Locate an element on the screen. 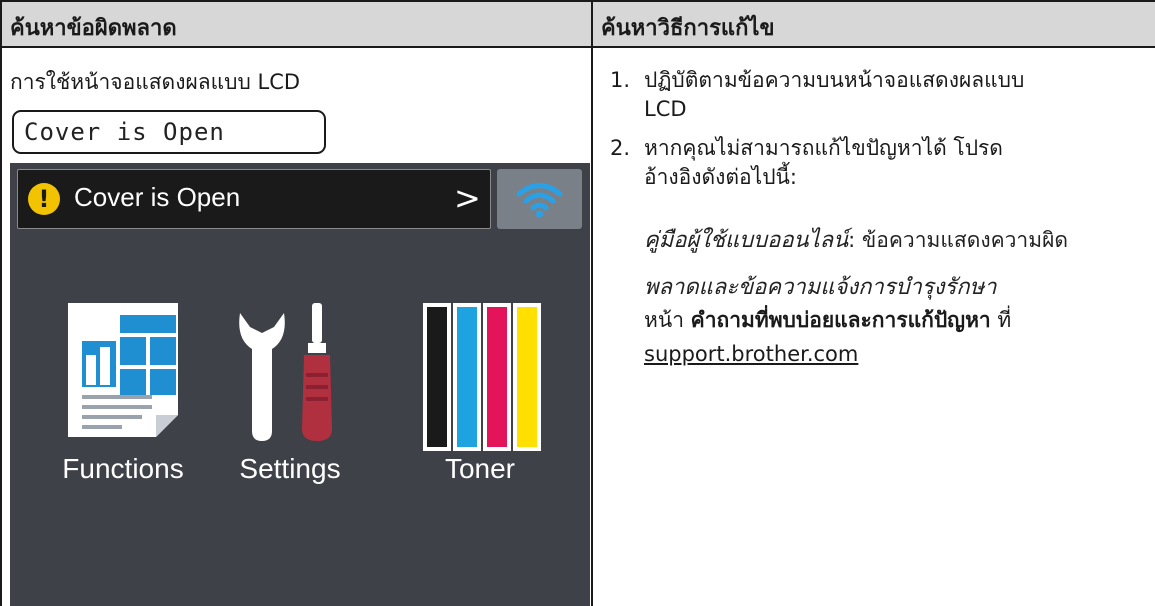  wifi-button is located at coordinates (539, 199).